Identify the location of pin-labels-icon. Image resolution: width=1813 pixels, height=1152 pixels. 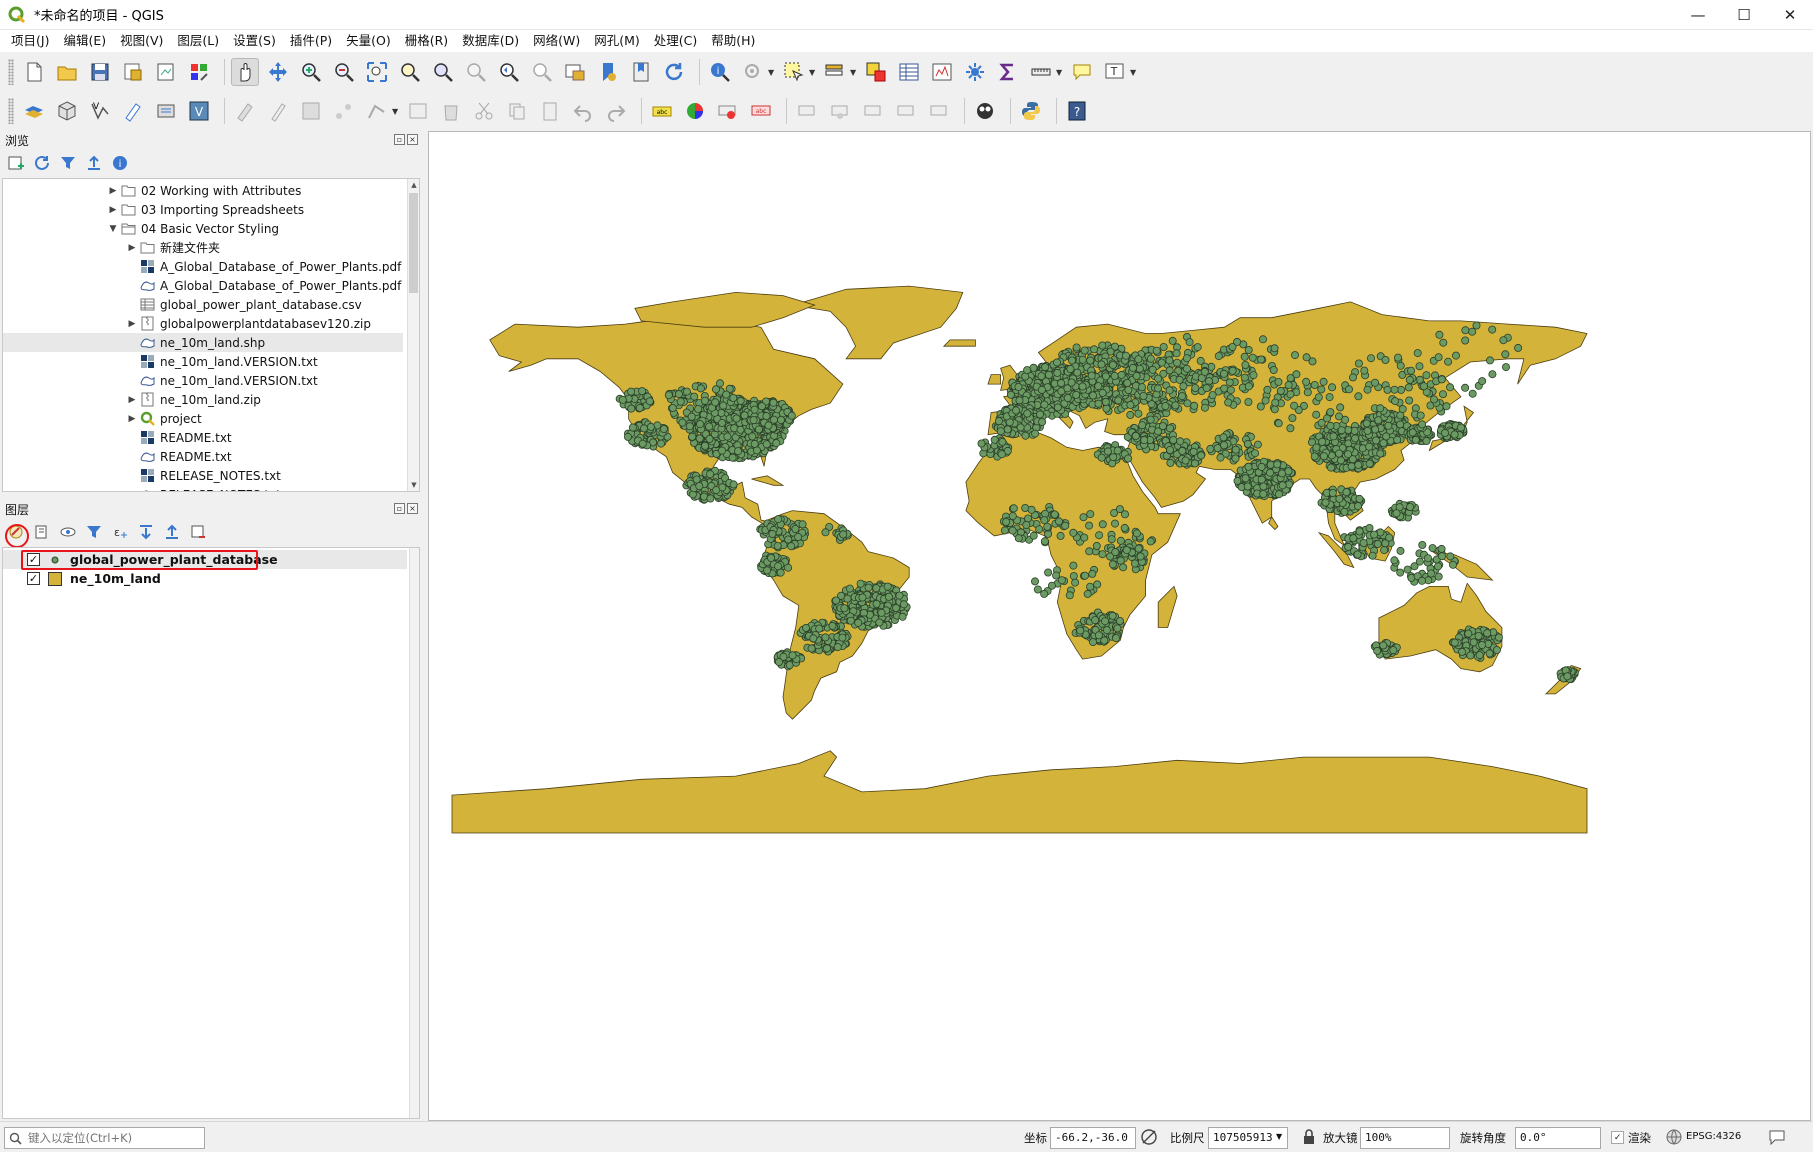
(728, 111).